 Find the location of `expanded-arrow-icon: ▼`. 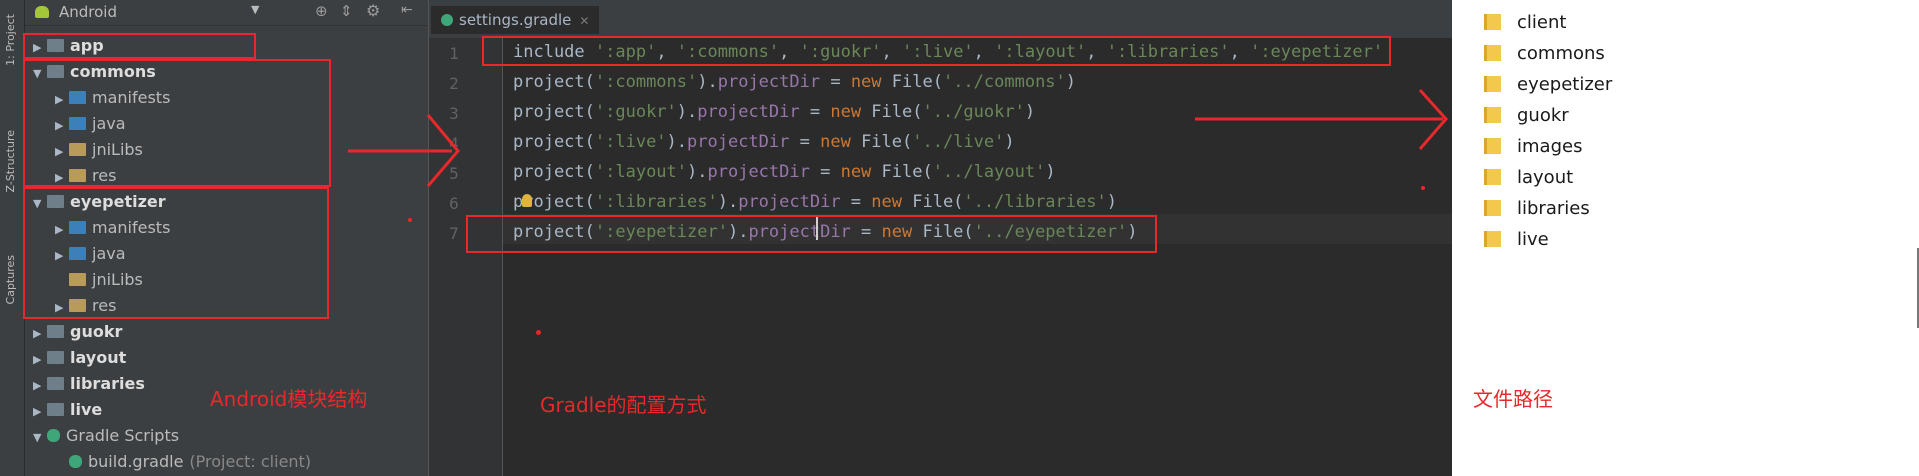

expanded-arrow-icon: ▼ is located at coordinates (40, 438).